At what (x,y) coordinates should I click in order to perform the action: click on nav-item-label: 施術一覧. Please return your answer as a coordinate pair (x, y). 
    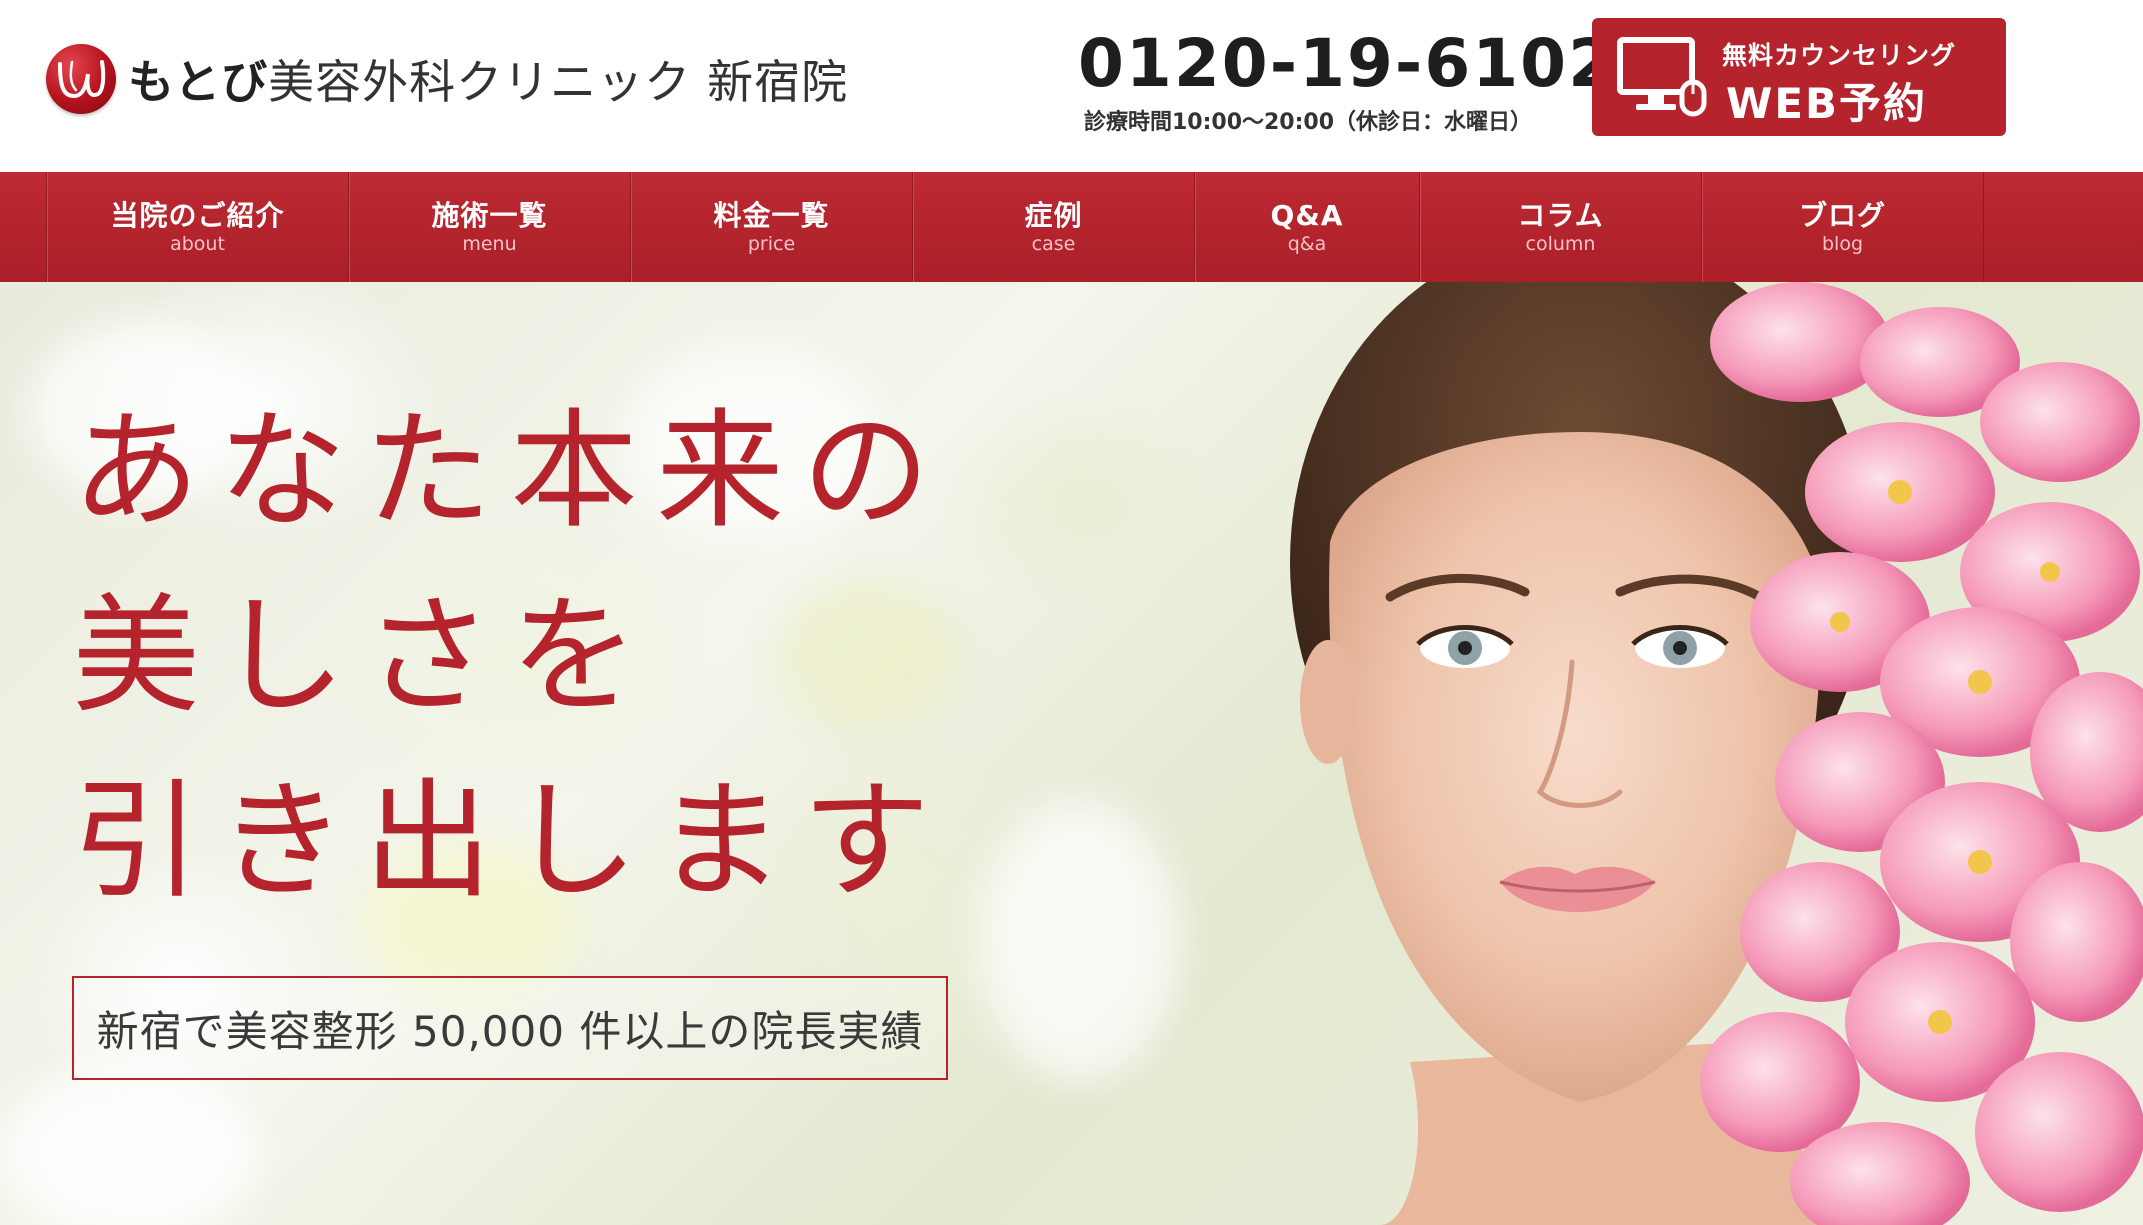
    Looking at the image, I should click on (489, 215).